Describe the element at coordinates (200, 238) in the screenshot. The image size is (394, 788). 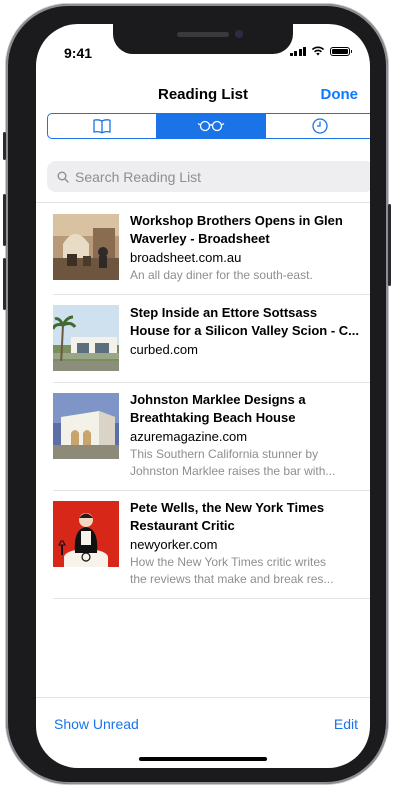
I see `item-title-line: Waverley - Broadsheet` at that location.